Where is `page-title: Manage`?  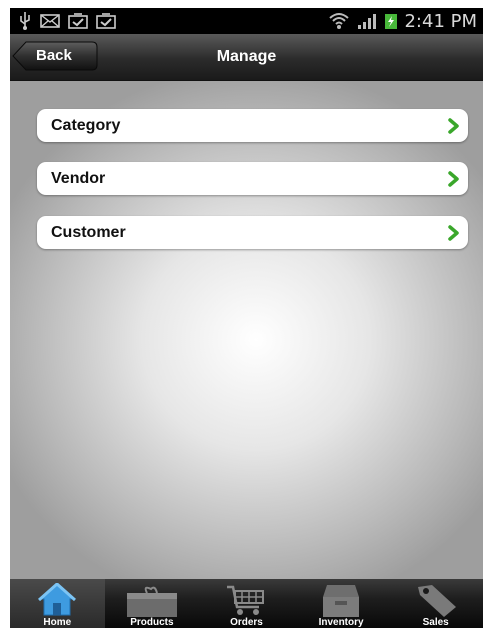
page-title: Manage is located at coordinates (246, 56).